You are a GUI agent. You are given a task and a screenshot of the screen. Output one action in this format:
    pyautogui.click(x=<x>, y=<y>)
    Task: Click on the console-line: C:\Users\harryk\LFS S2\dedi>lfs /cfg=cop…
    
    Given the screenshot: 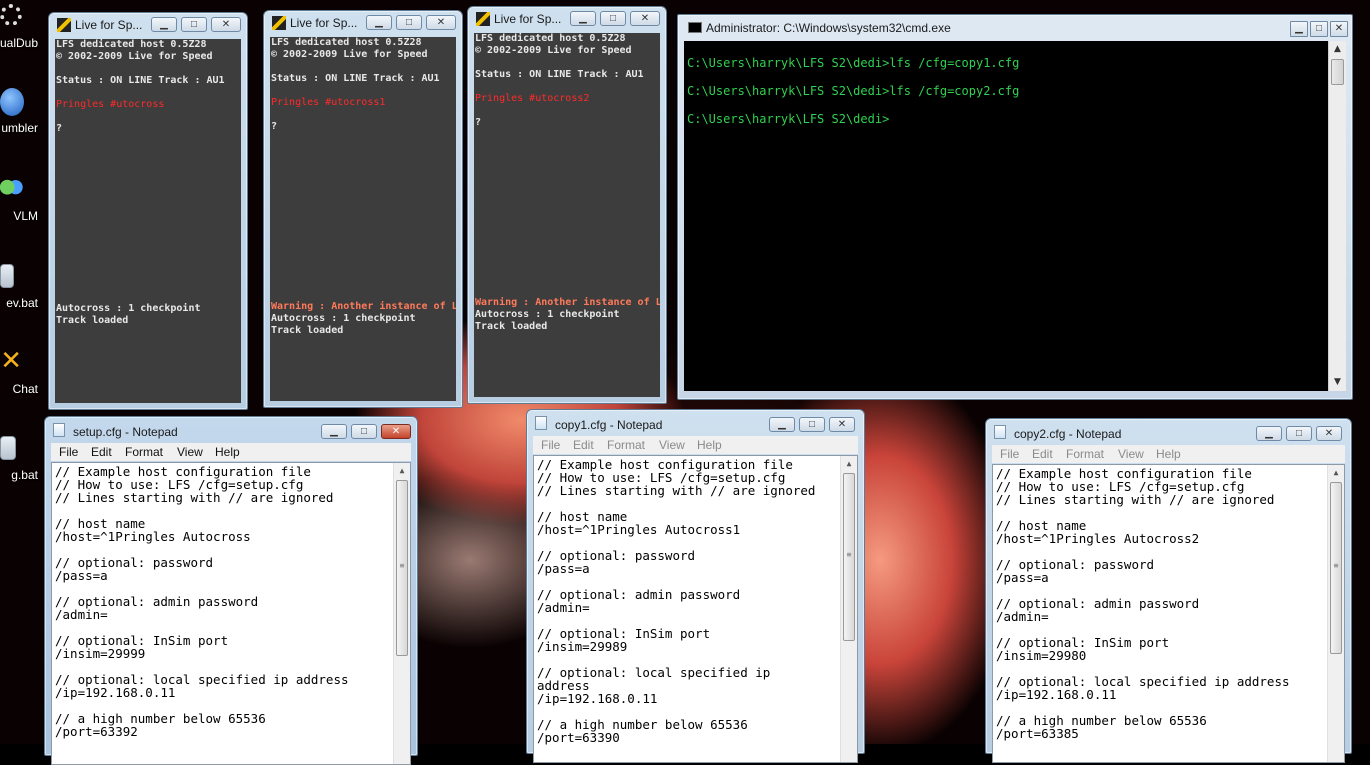 What is the action you would take?
    pyautogui.click(x=853, y=91)
    